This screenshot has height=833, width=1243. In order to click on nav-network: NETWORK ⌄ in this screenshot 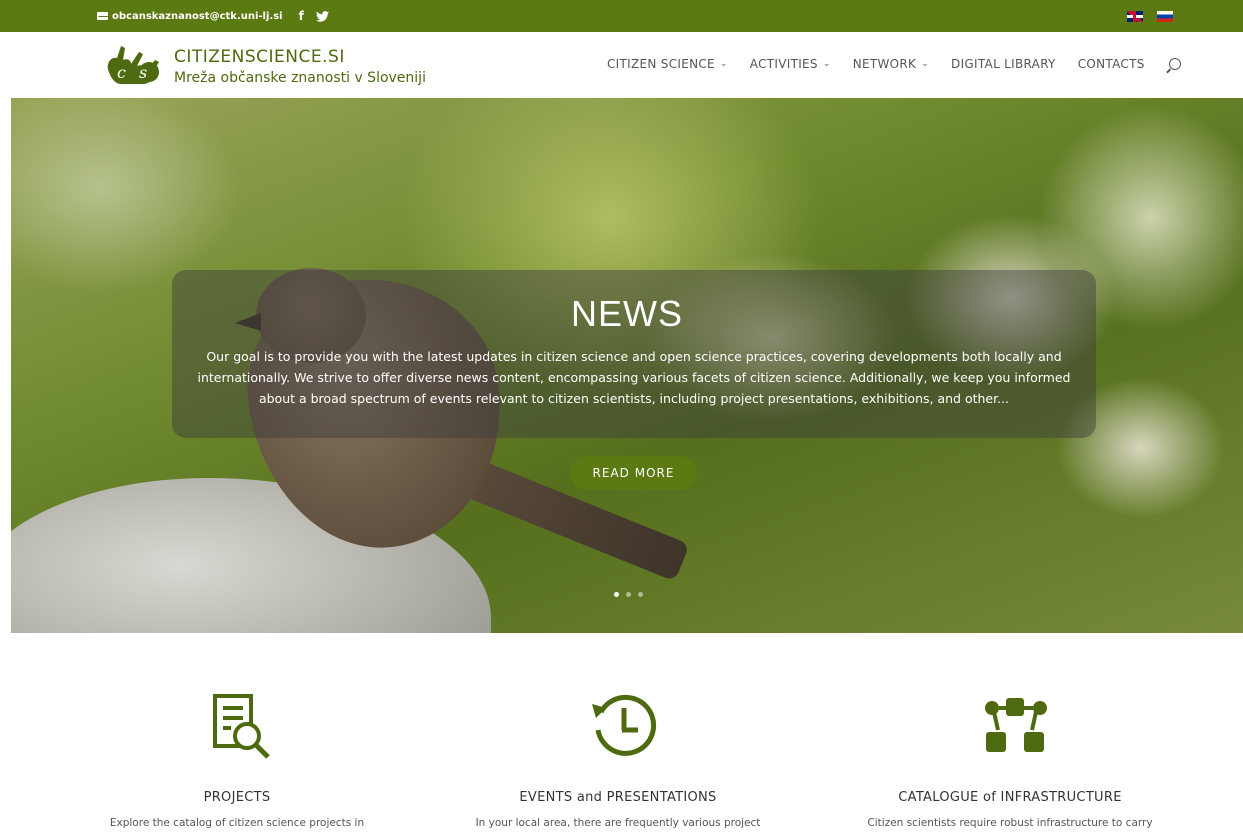, I will do `click(891, 64)`.